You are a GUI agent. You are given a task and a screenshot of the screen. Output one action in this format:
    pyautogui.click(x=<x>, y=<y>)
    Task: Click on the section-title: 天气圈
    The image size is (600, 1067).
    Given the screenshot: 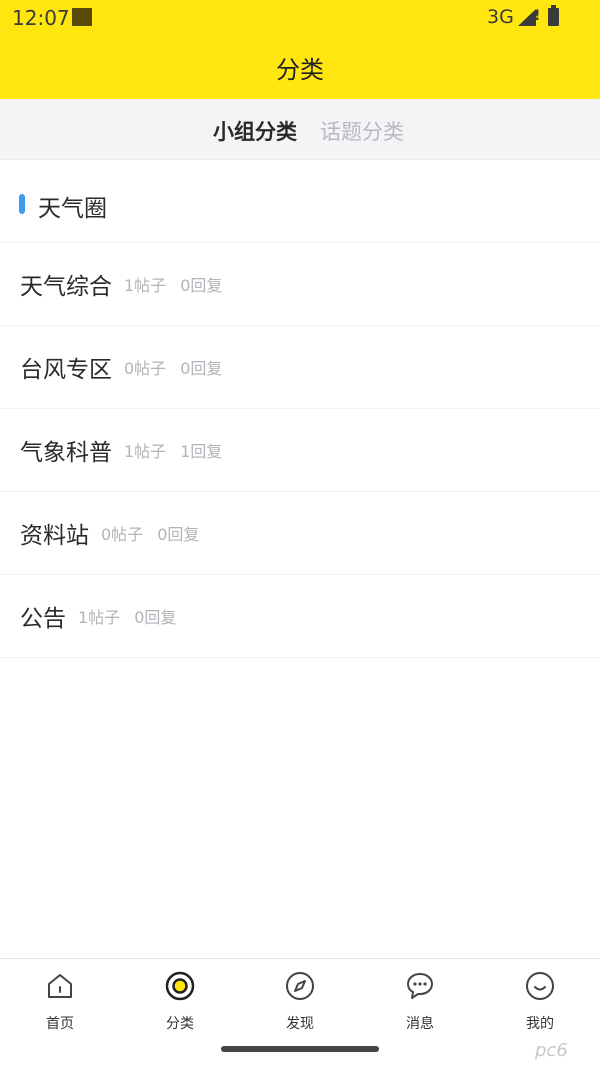 What is the action you would take?
    pyautogui.click(x=72, y=209)
    